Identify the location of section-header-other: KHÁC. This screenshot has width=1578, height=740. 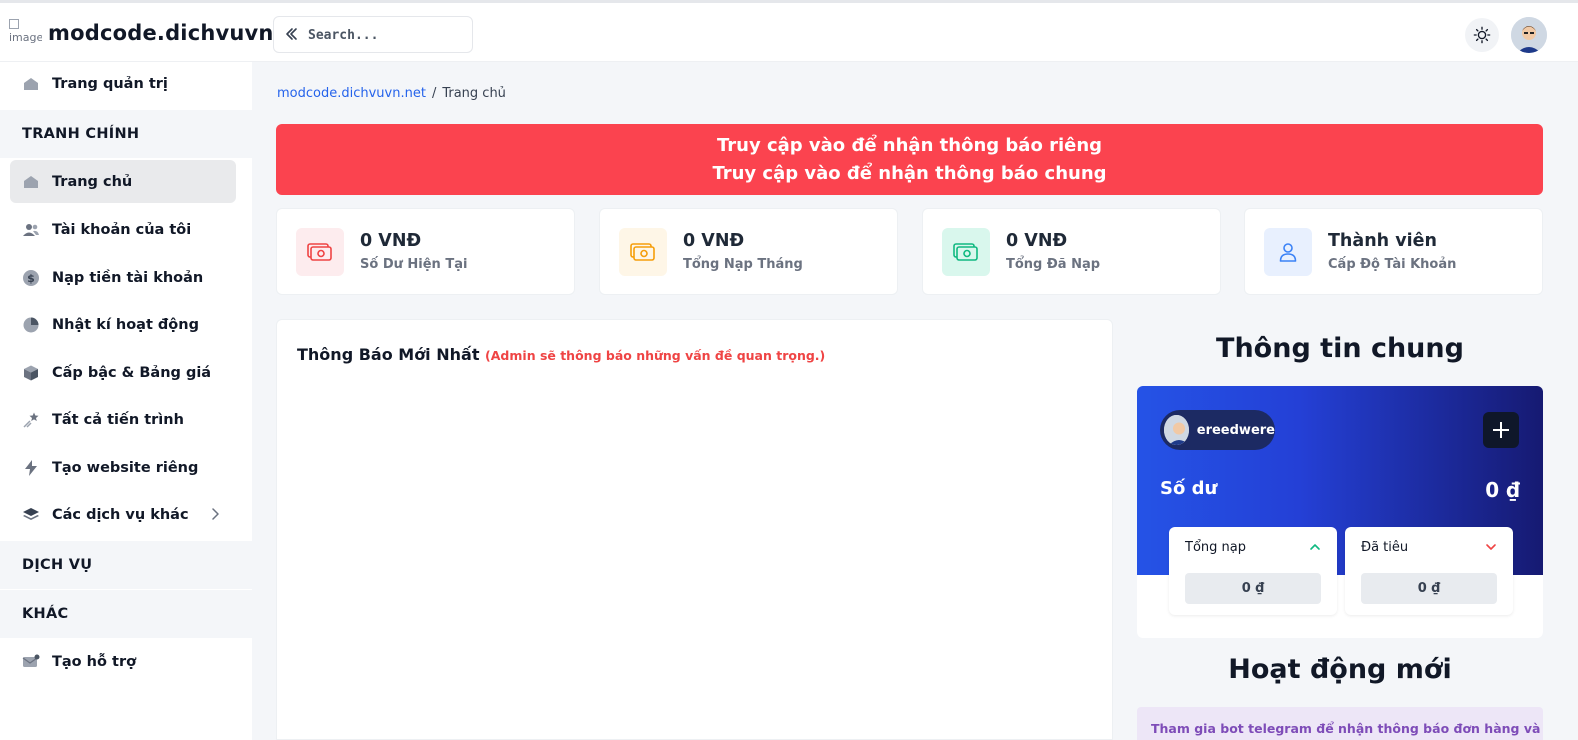
(126, 614).